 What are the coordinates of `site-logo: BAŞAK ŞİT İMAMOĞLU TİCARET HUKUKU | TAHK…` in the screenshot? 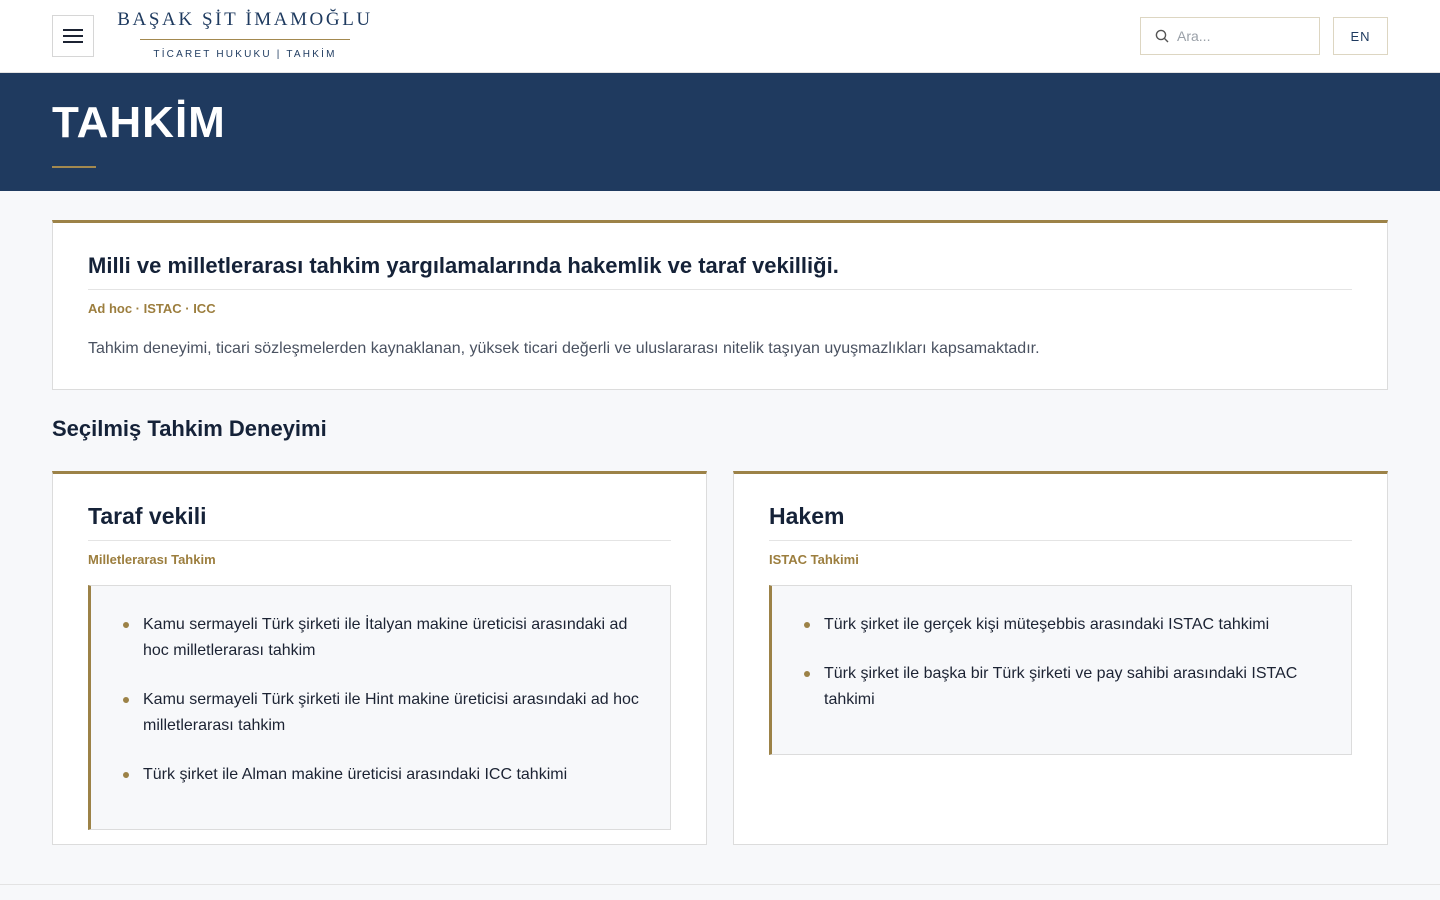 It's located at (245, 36).